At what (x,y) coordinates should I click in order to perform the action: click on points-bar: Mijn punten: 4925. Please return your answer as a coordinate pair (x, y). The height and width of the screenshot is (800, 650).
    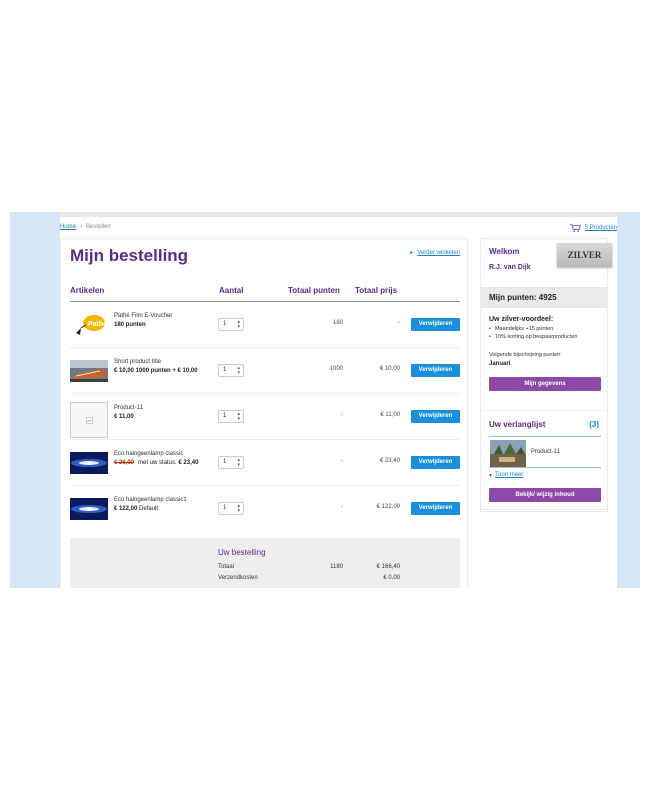
    Looking at the image, I should click on (544, 297).